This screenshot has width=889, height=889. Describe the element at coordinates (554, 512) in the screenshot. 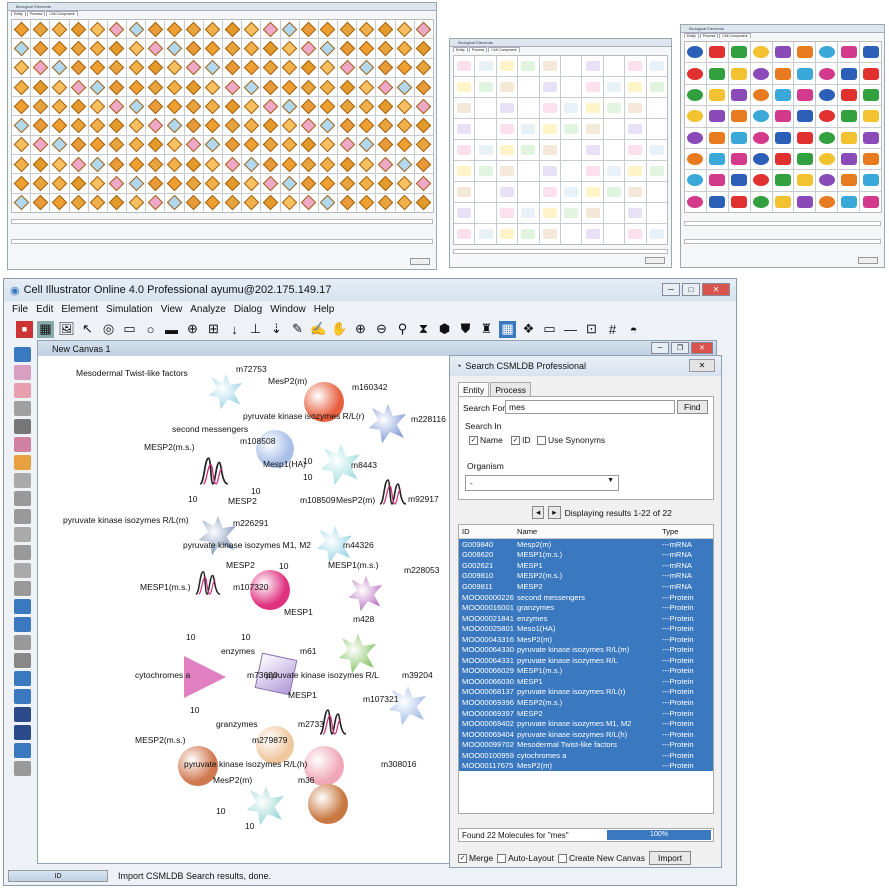

I see `next-page-button: ▸` at that location.